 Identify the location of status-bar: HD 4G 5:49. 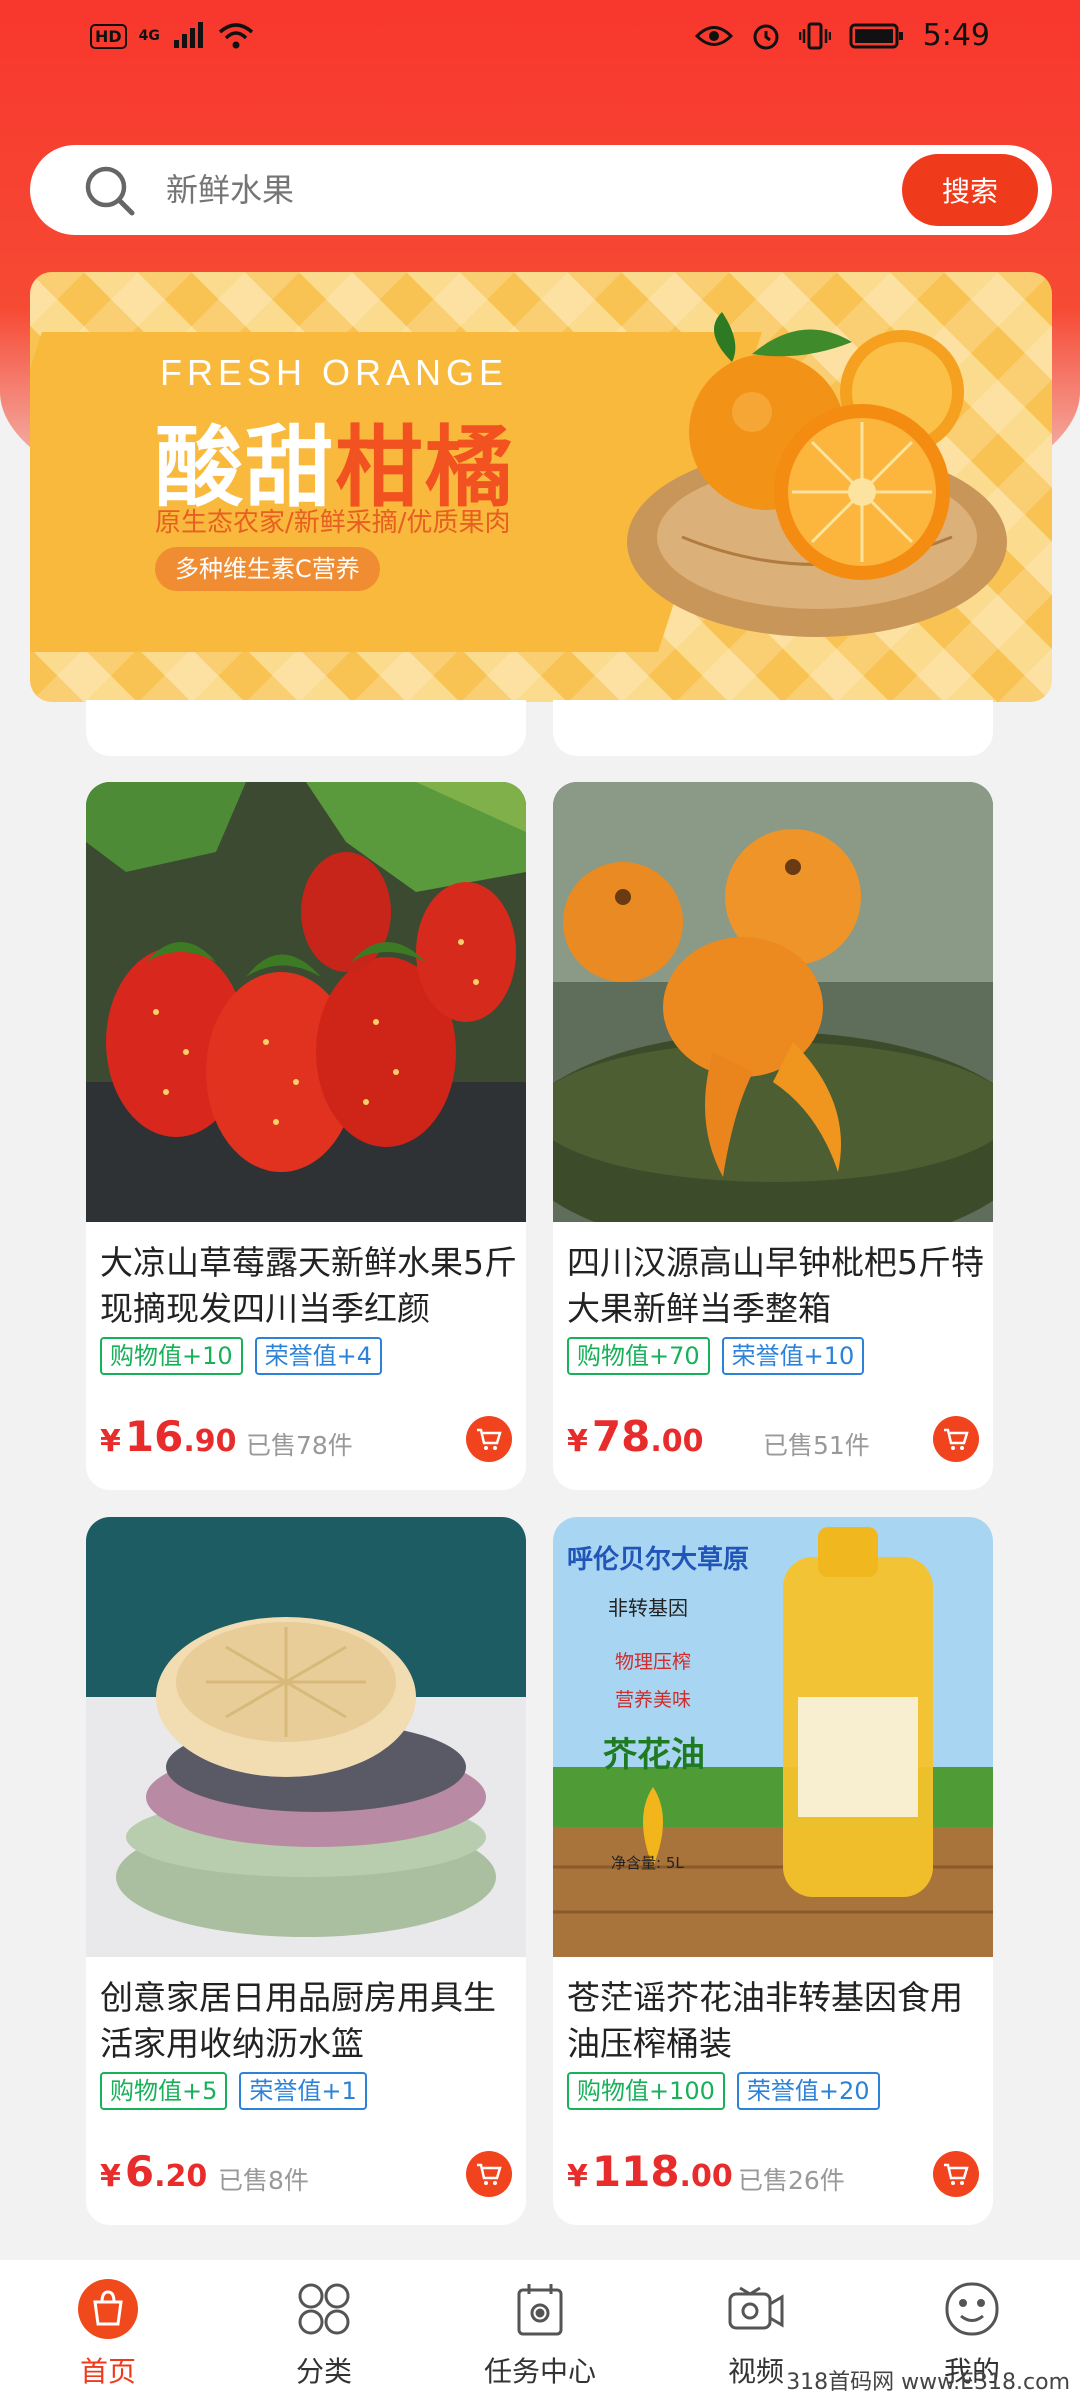
(540, 40).